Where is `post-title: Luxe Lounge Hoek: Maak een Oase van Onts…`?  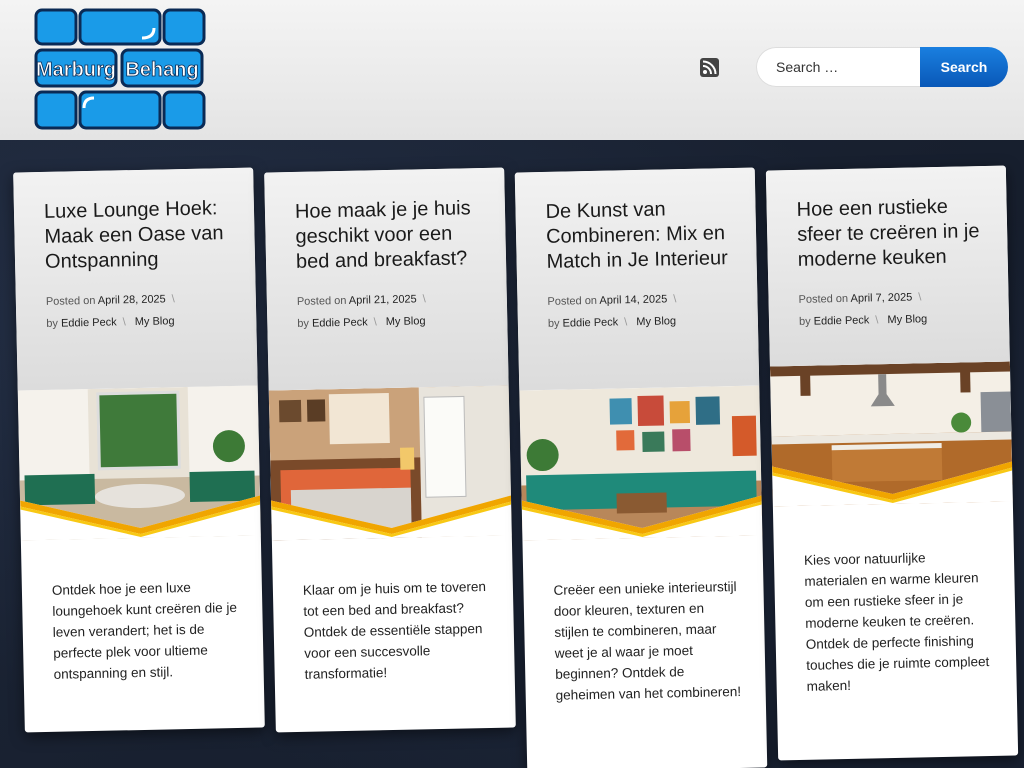 post-title: Luxe Lounge Hoek: Maak een Oase van Onts… is located at coordinates (139, 235).